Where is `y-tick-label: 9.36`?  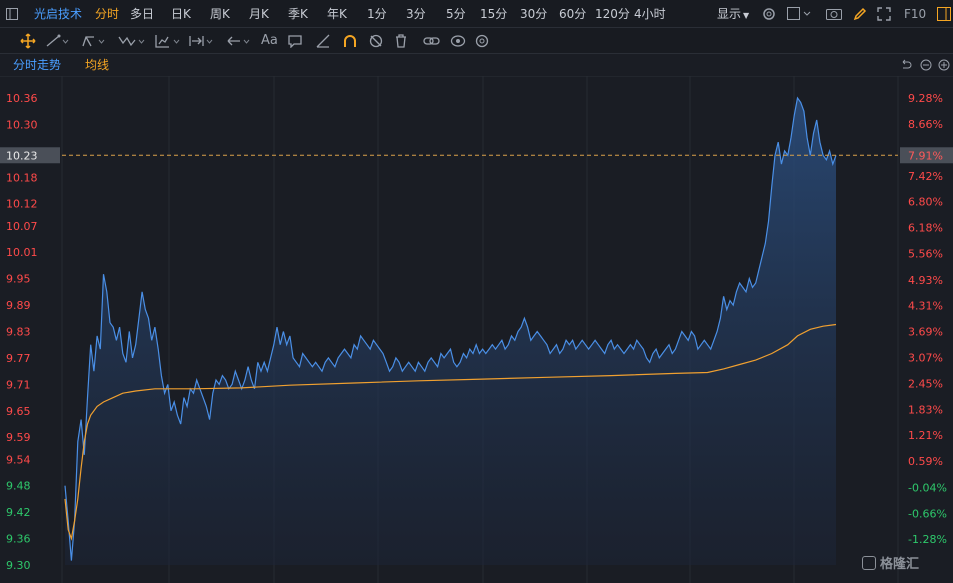 y-tick-label: 9.36 is located at coordinates (18, 539).